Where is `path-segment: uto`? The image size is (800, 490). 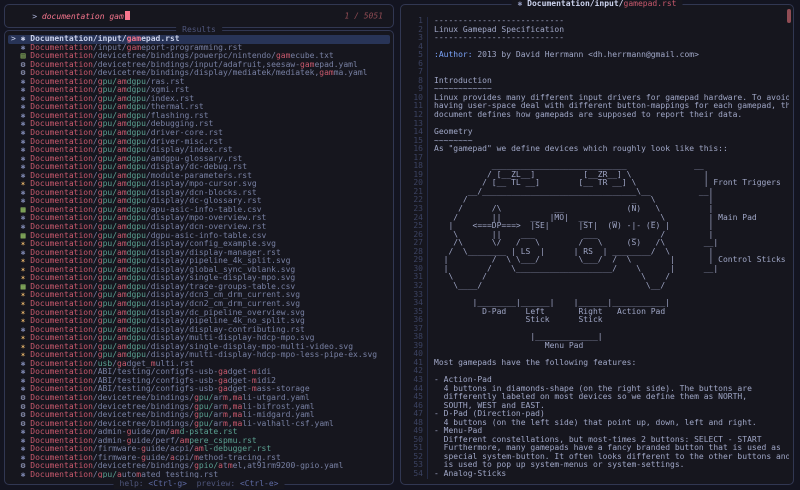
path-segment: uto is located at coordinates (129, 473).